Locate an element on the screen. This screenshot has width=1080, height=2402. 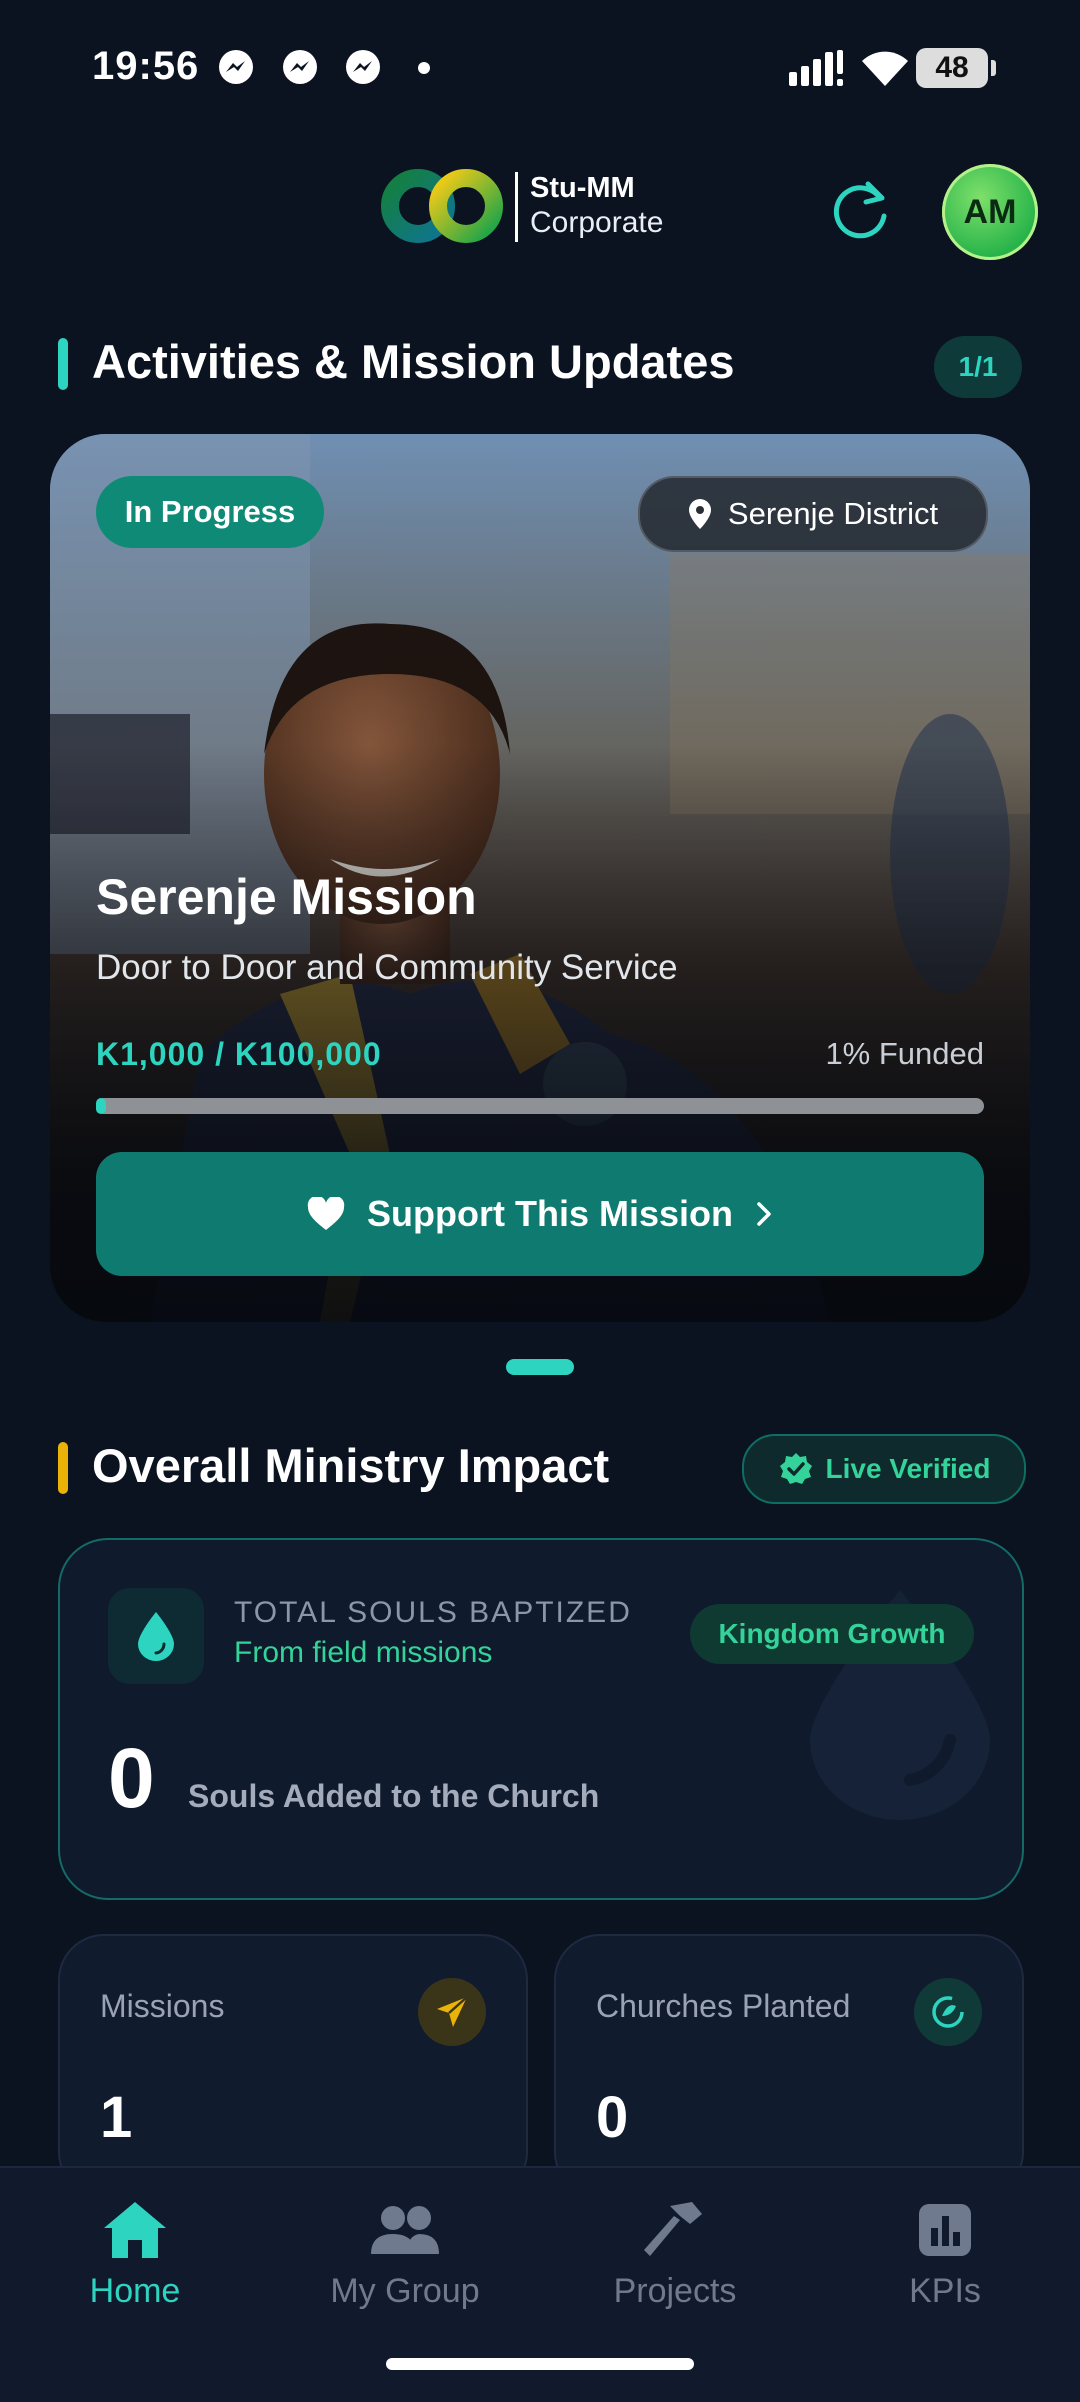
stat-label: Churches Planted is located at coordinates (723, 2006).